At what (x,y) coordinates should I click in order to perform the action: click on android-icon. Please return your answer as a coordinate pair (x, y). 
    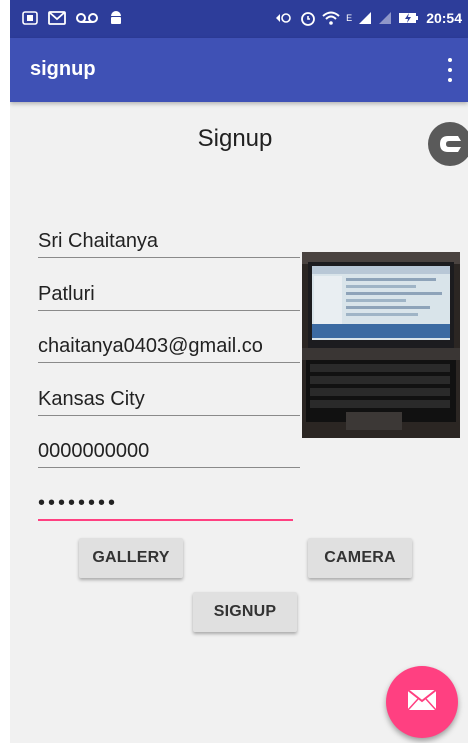
    Looking at the image, I should click on (116, 18).